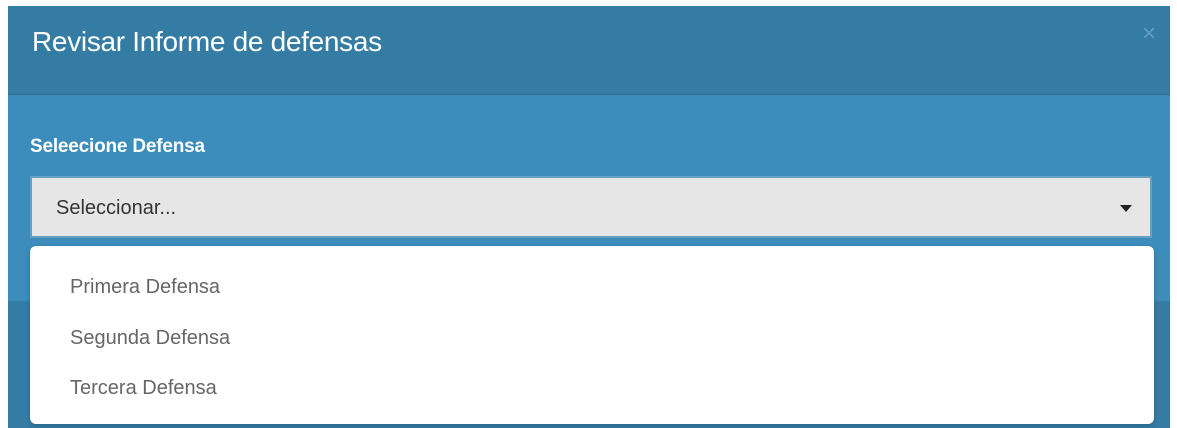  What do you see at coordinates (145, 287) in the screenshot?
I see `option-primera-defensa: Primera Defensa` at bounding box center [145, 287].